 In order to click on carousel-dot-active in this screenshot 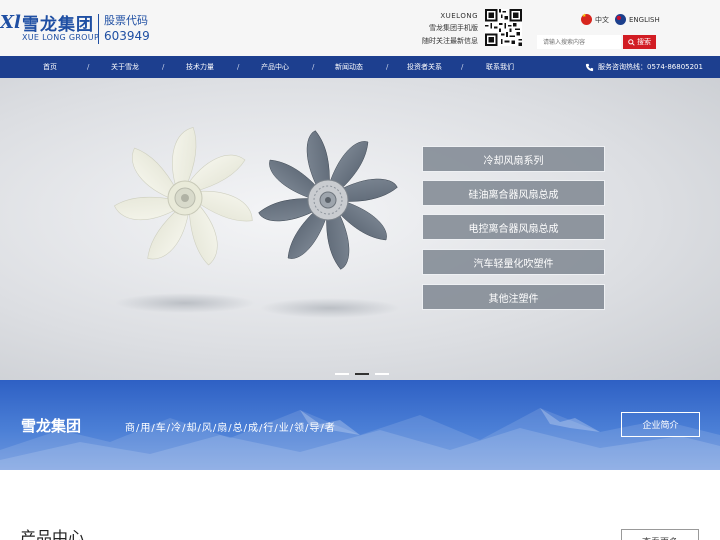, I will do `click(362, 374)`.